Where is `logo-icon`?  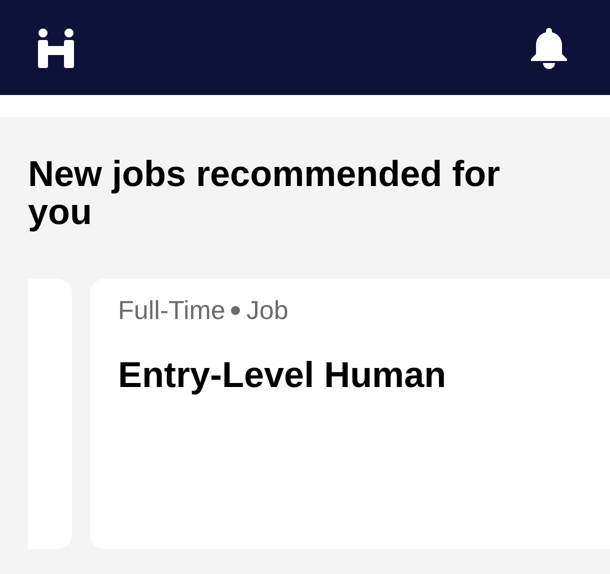
logo-icon is located at coordinates (56, 48).